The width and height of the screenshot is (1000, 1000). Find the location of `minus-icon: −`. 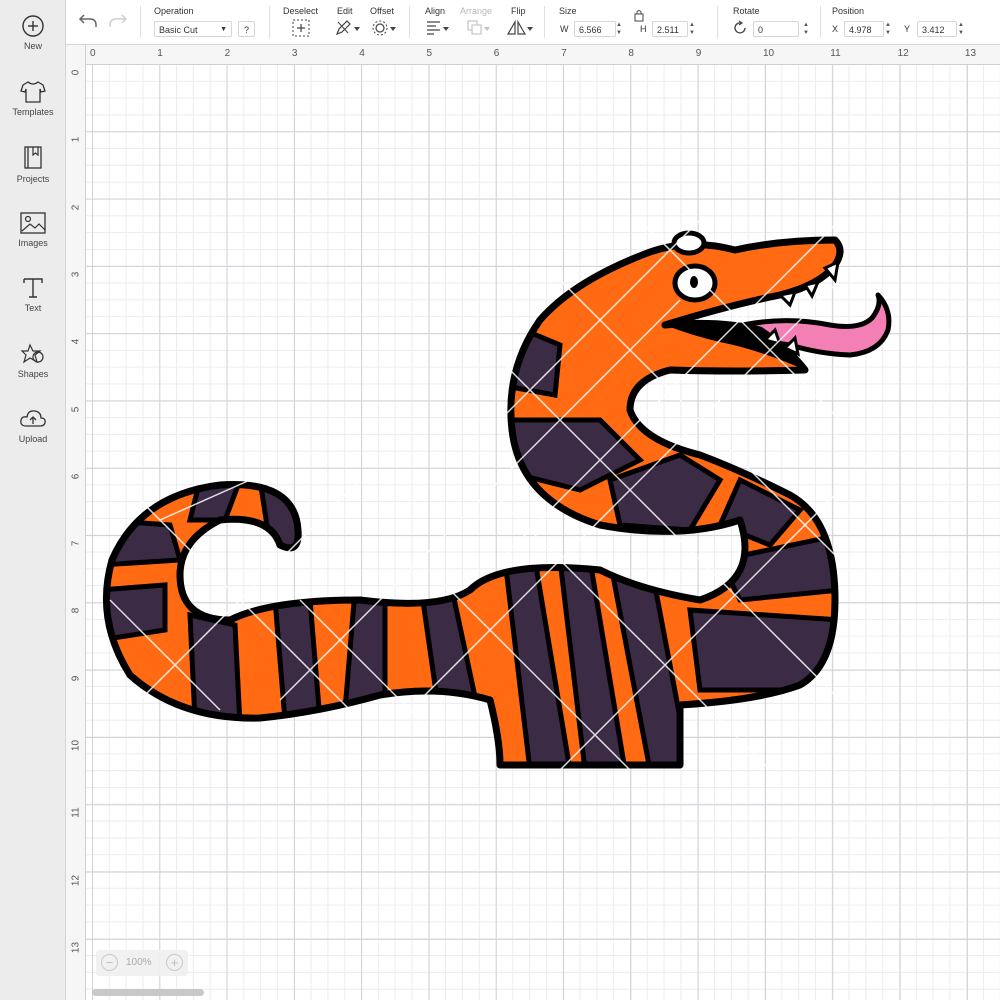

minus-icon: − is located at coordinates (109, 962).